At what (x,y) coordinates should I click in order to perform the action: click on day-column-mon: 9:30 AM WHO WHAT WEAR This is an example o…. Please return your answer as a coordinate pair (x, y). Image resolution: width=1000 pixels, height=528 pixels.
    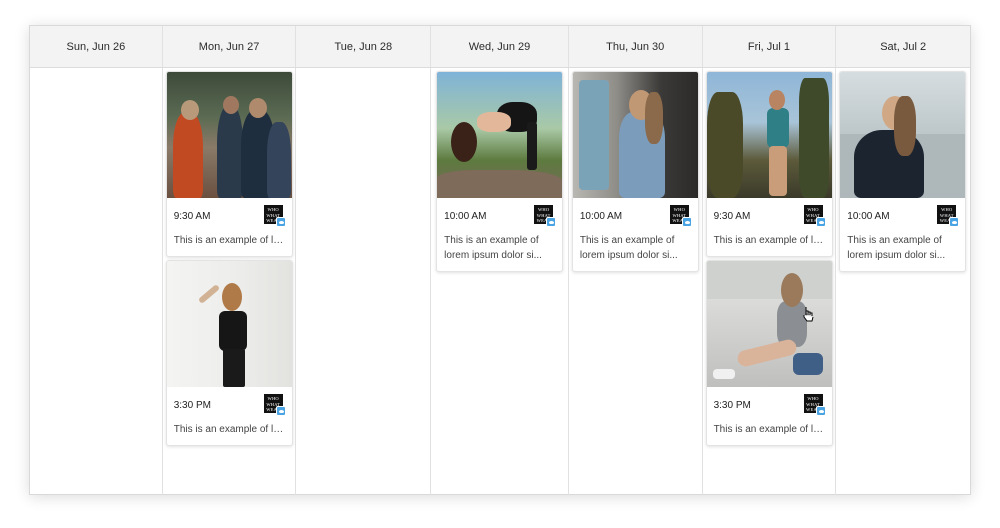
    Looking at the image, I should click on (230, 281).